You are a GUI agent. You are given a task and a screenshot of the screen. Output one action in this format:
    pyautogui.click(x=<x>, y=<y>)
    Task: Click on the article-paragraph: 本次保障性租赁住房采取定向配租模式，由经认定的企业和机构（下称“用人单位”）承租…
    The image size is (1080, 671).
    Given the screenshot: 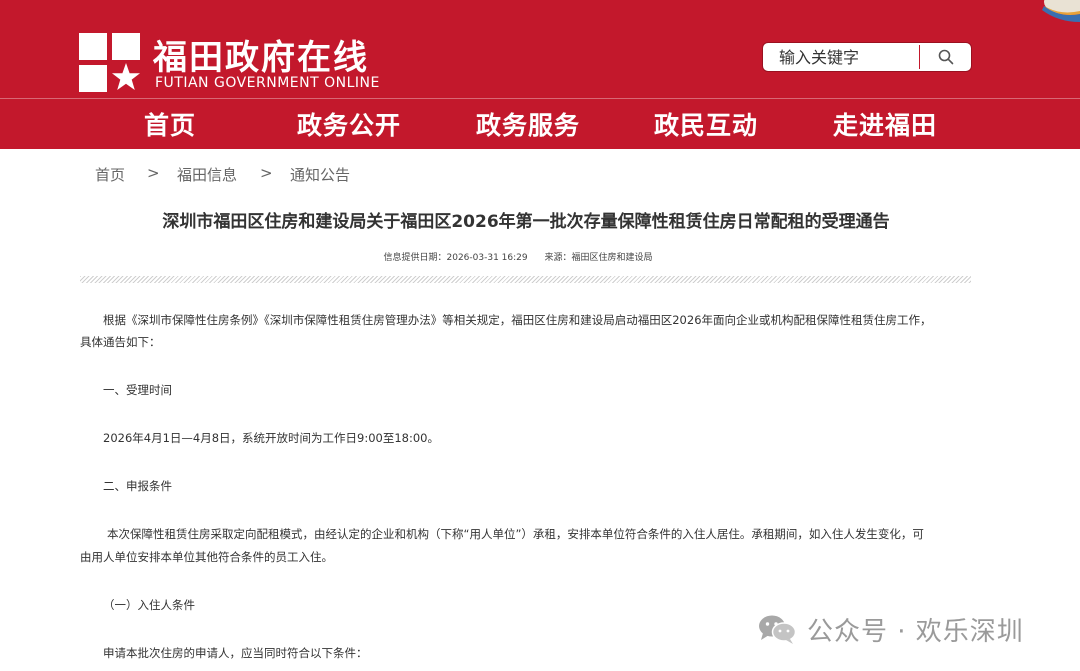 What is the action you would take?
    pyautogui.click(x=515, y=534)
    